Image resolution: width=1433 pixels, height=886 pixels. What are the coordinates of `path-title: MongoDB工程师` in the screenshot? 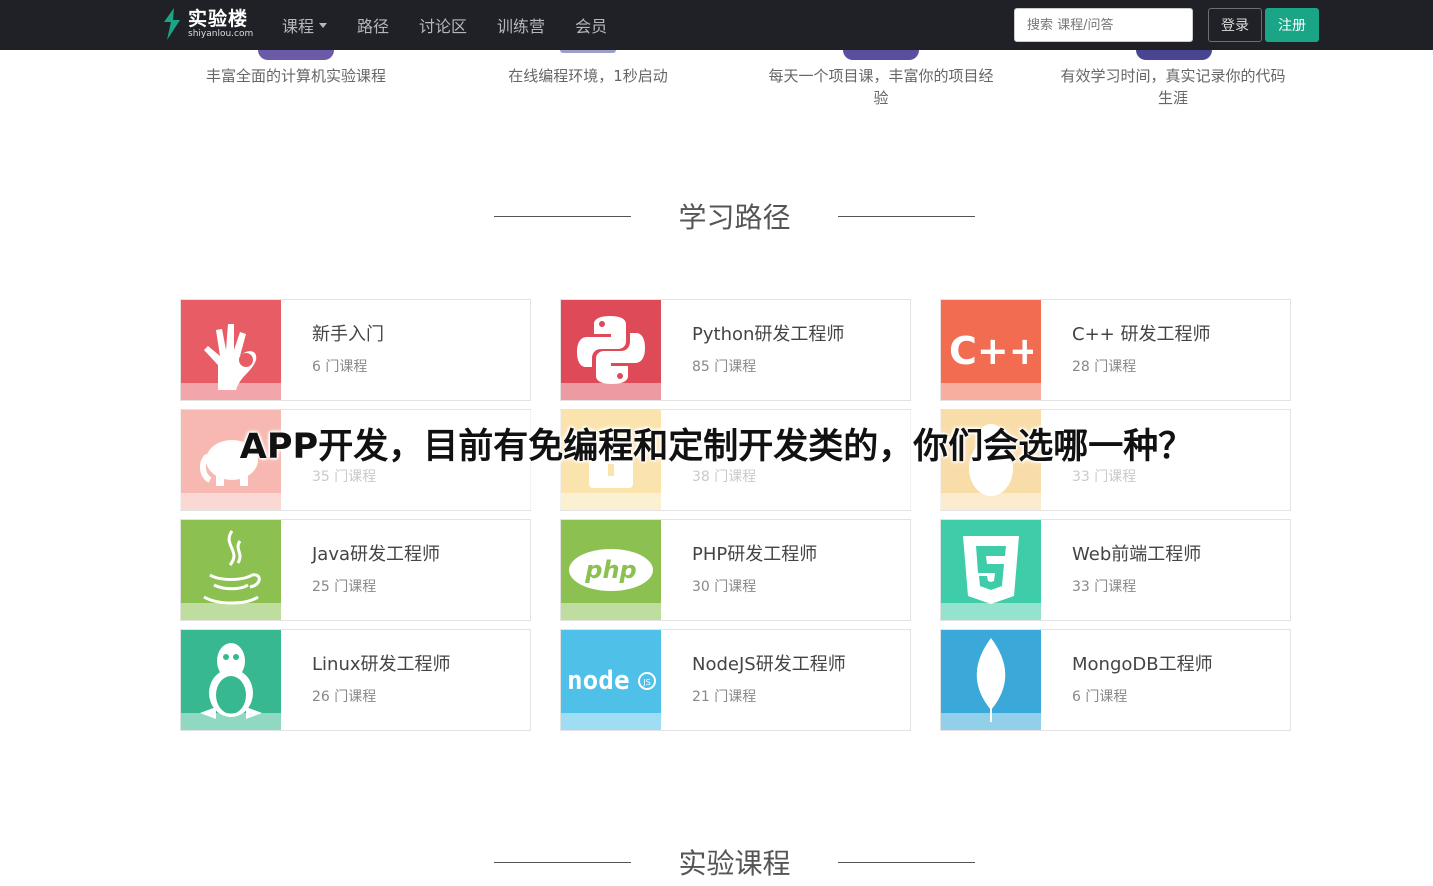 It's located at (1142, 664).